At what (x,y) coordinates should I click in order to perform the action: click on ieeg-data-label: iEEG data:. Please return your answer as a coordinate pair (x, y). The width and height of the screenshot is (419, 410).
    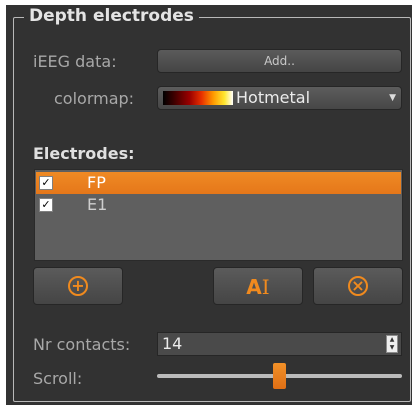
    Looking at the image, I should click on (75, 61).